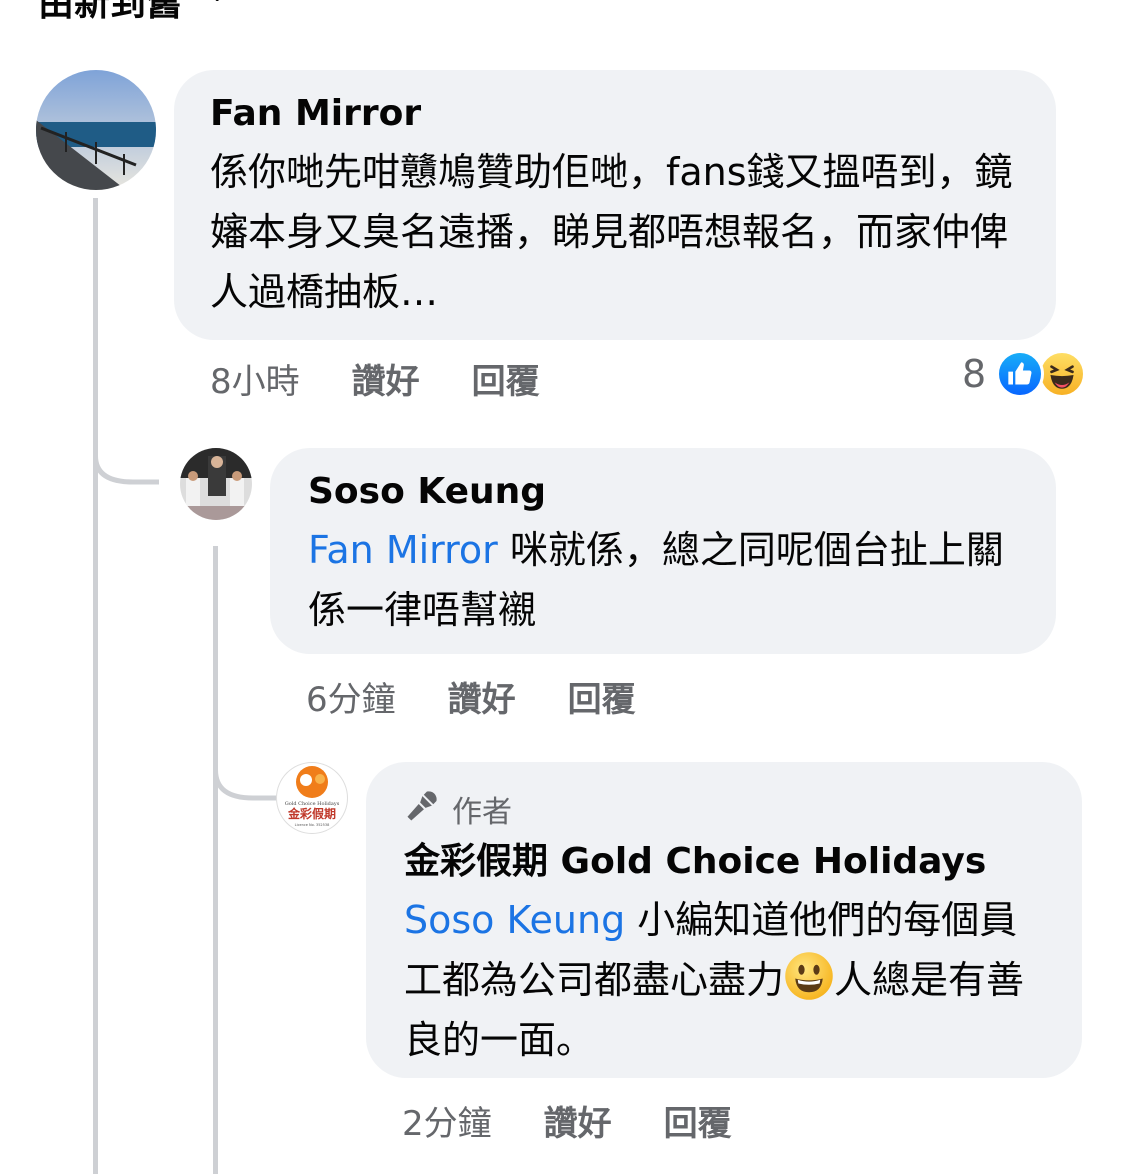  I want to click on comment-actions: 6分鐘 讚好 回覆, so click(497, 696).